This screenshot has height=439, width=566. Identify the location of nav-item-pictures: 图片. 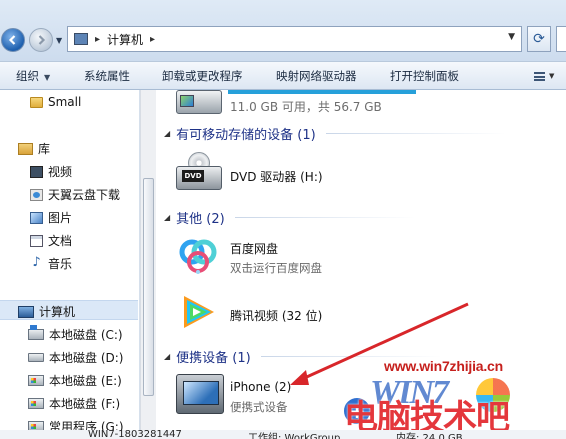
(51, 217).